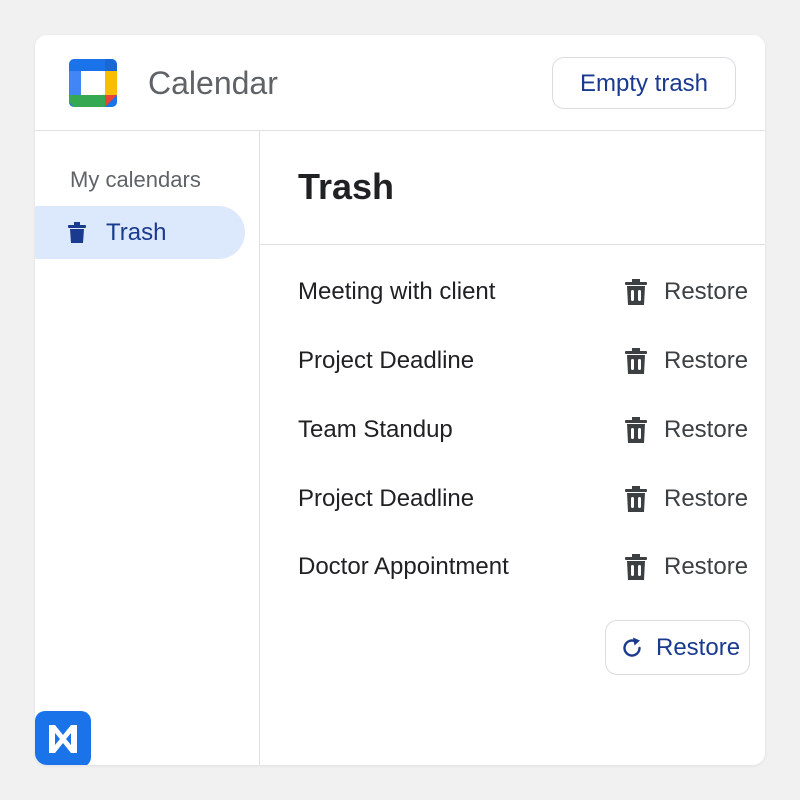 Image resolution: width=800 pixels, height=800 pixels. I want to click on app-logo-badge, so click(63, 738).